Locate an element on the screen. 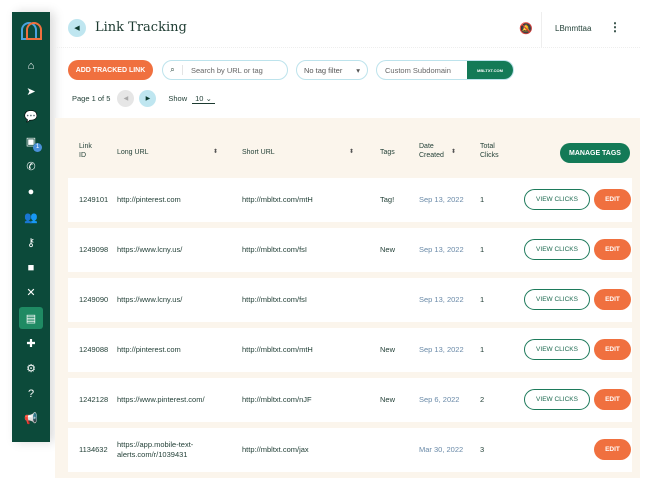  cell-link-id: 1242128 is located at coordinates (94, 399).